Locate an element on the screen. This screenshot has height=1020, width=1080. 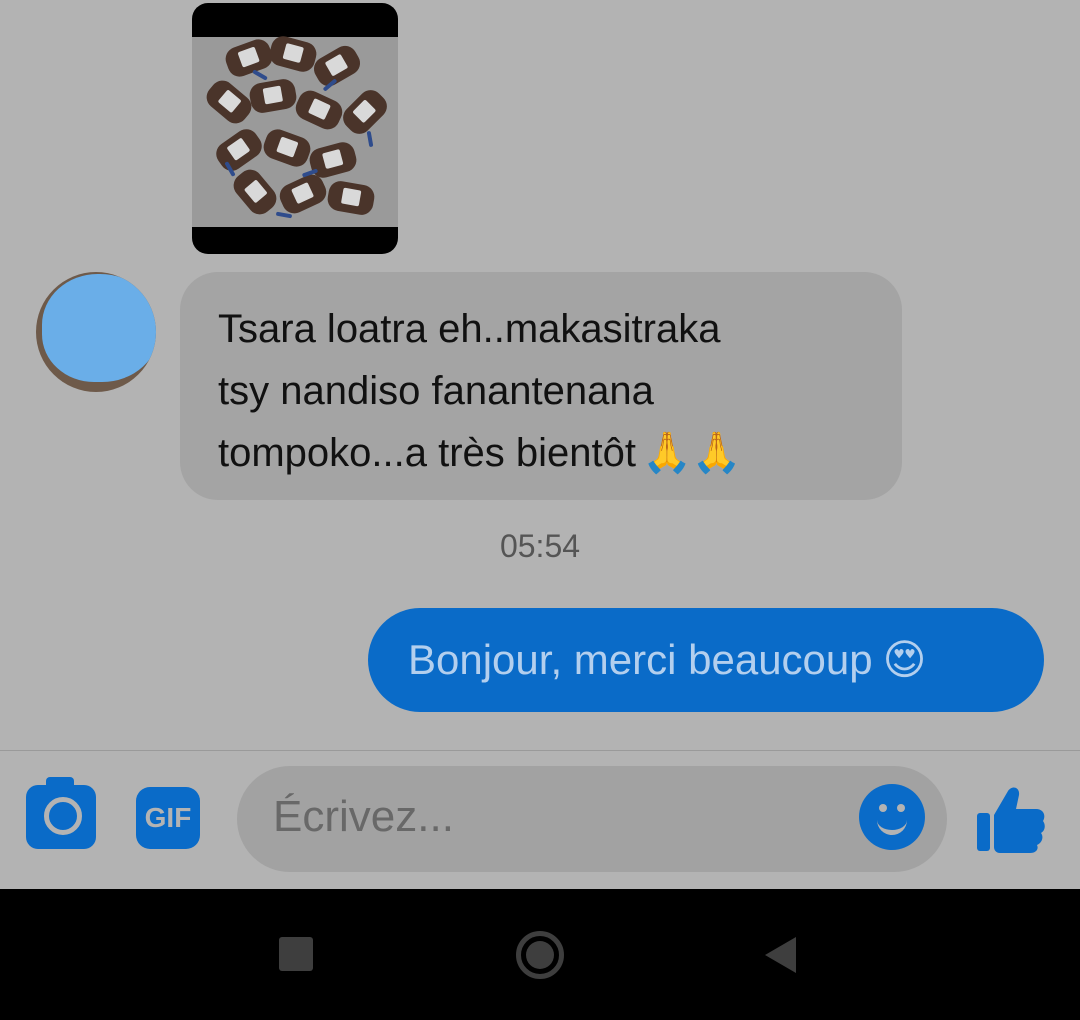
heart-eyes-emoji: 😍 is located at coordinates (904, 659).